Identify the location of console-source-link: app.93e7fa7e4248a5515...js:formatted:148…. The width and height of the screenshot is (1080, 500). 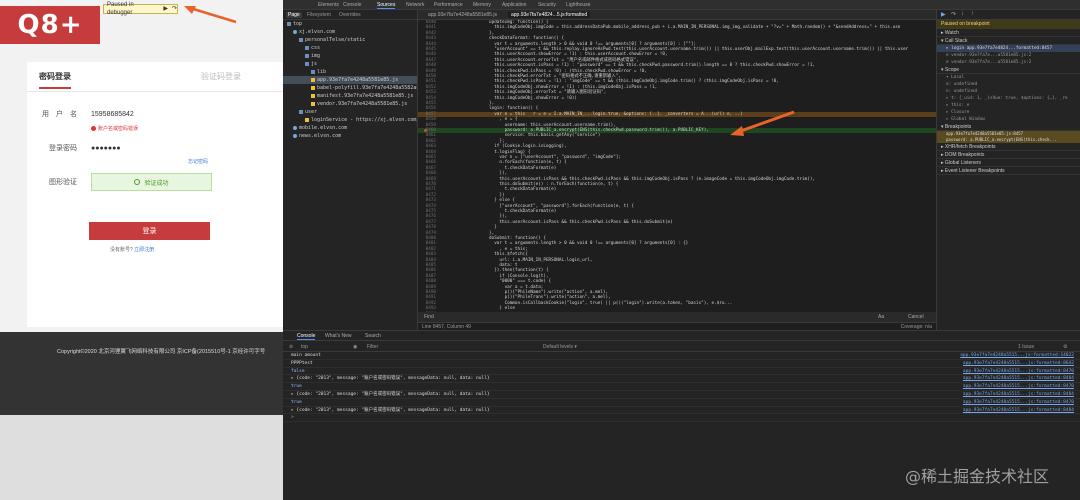
(1017, 355).